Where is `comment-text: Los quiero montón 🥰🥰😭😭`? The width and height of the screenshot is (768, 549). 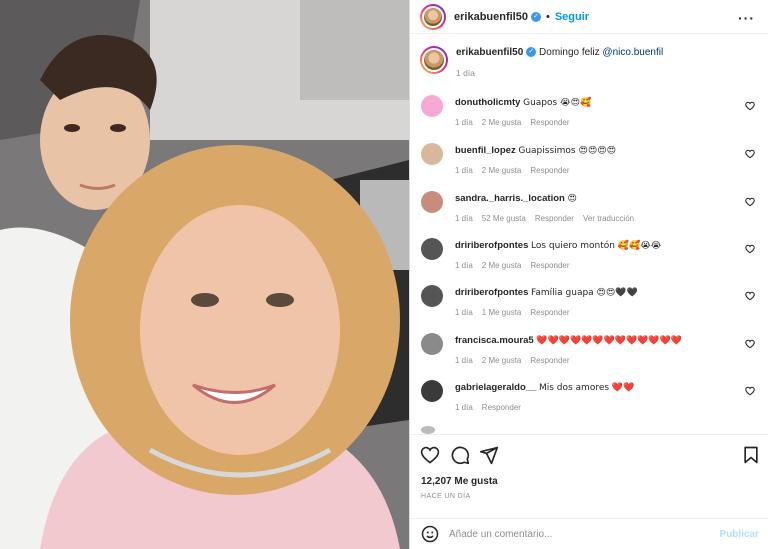
comment-text: Los quiero montón 🥰🥰😭😭 is located at coordinates (596, 246).